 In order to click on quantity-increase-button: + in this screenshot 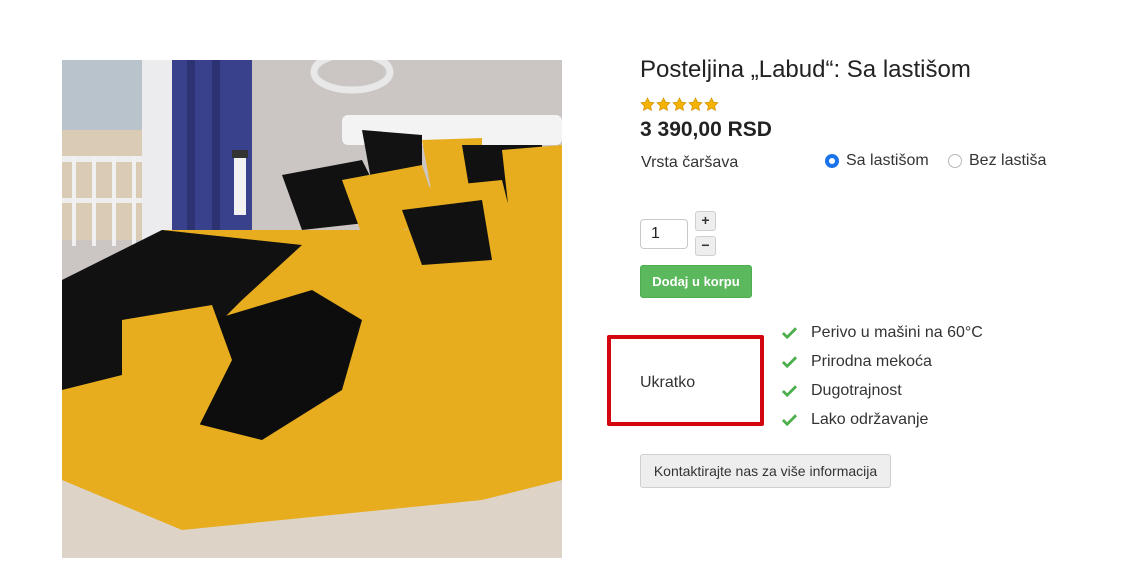, I will do `click(705, 221)`.